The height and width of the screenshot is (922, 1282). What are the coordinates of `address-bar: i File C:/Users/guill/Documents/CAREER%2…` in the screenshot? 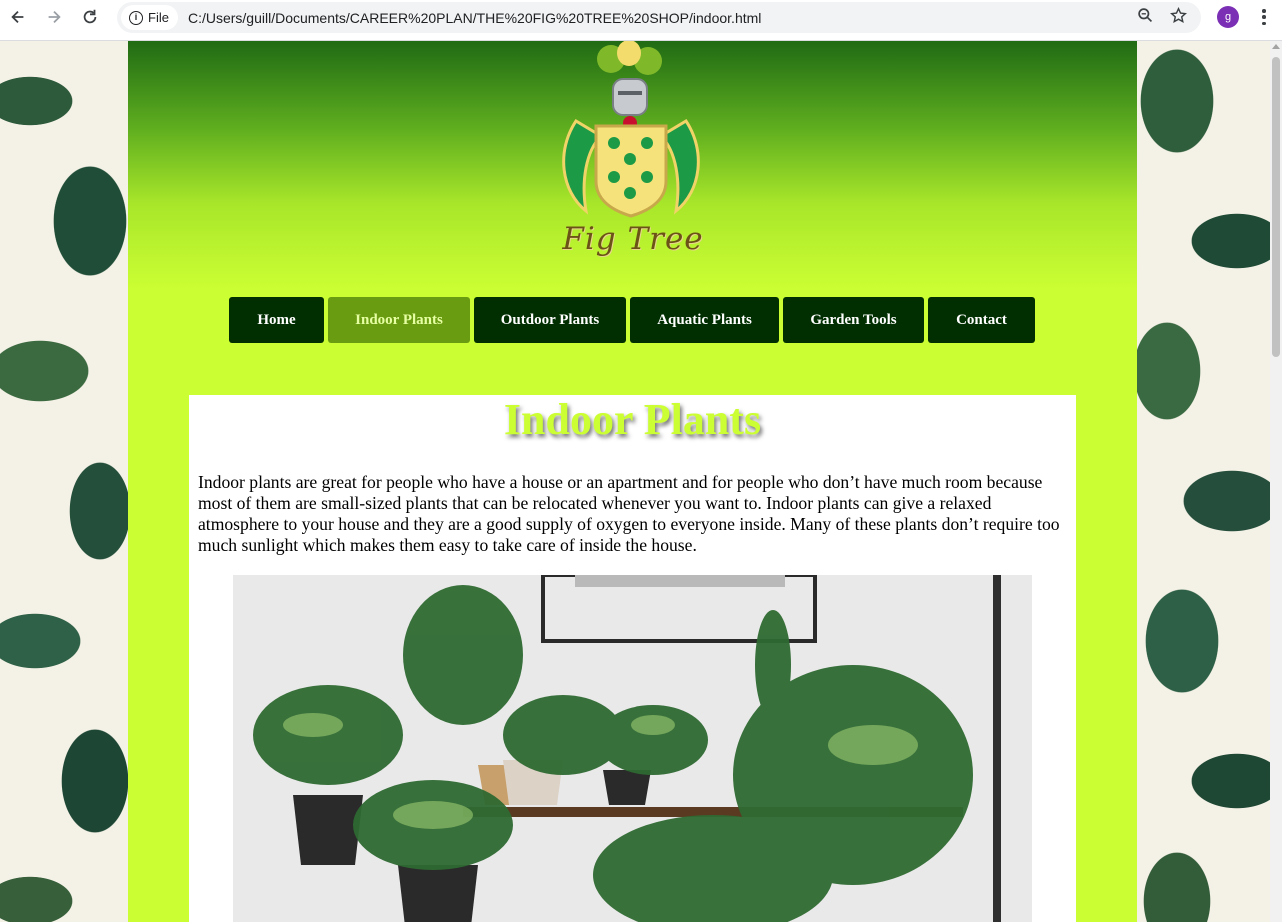 It's located at (659, 17).